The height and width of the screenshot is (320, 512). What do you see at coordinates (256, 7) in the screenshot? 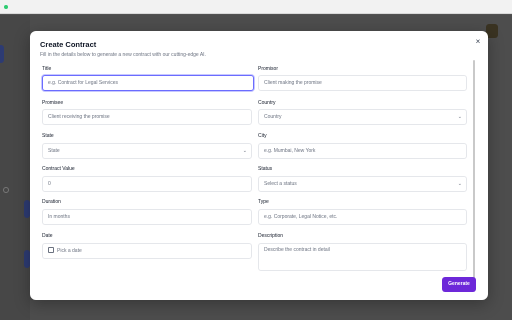
I see `browser-chrome` at bounding box center [256, 7].